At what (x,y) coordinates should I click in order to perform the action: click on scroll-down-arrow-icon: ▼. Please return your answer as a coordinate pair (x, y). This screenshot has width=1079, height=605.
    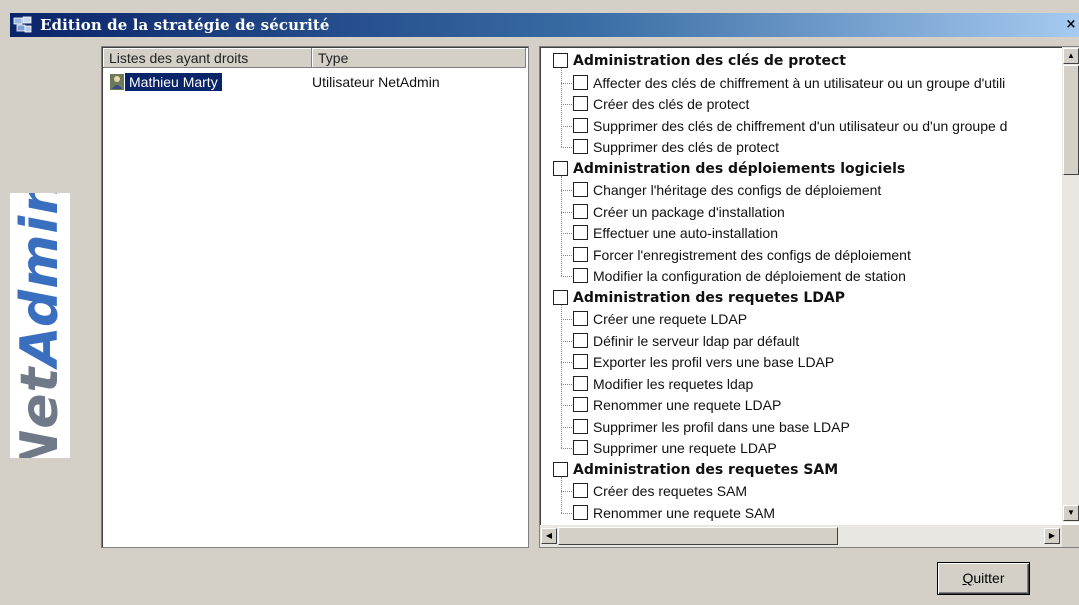
    Looking at the image, I should click on (1071, 513).